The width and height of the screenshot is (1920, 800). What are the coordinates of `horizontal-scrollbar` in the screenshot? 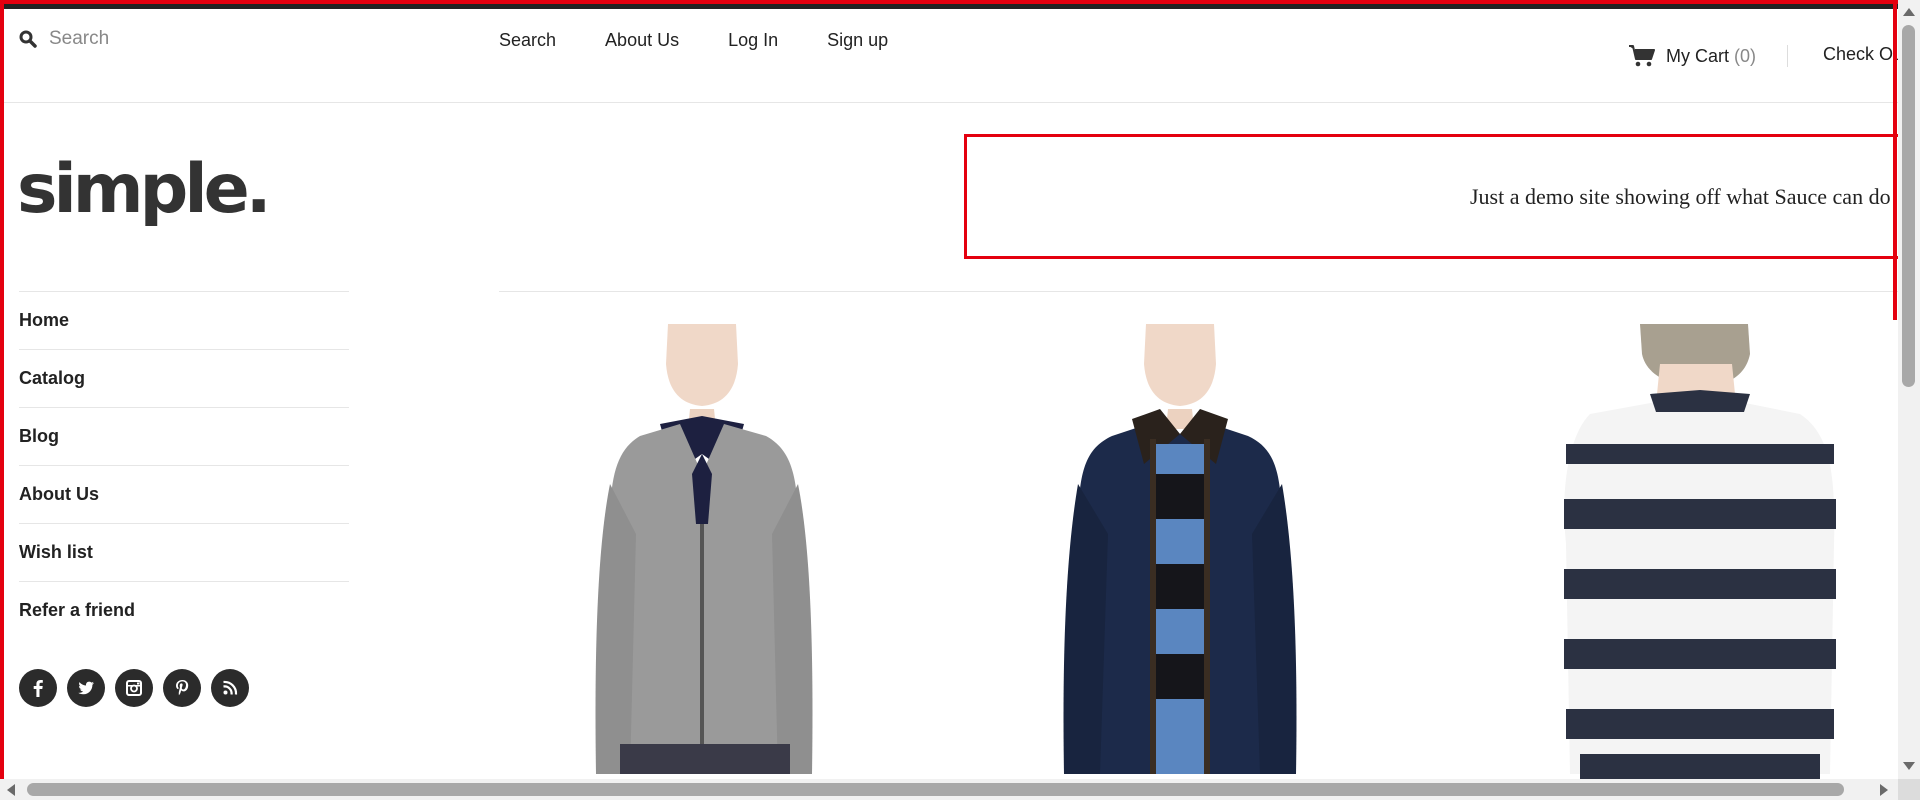 It's located at (949, 789).